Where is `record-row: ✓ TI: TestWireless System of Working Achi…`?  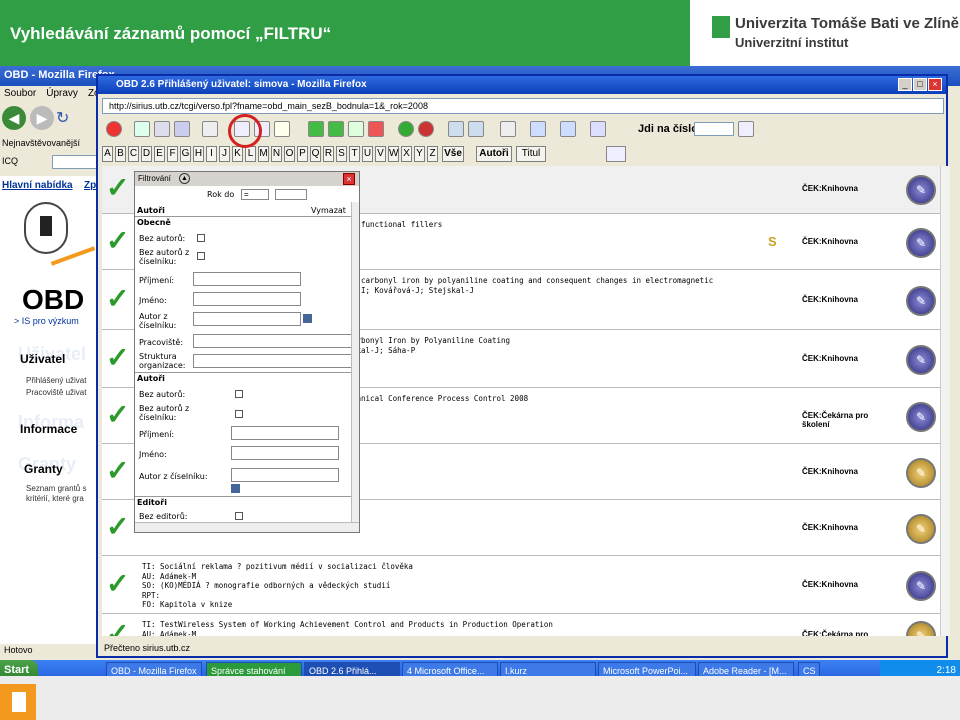
record-row: ✓ TI: TestWireless System of Working Achi… is located at coordinates (521, 626).